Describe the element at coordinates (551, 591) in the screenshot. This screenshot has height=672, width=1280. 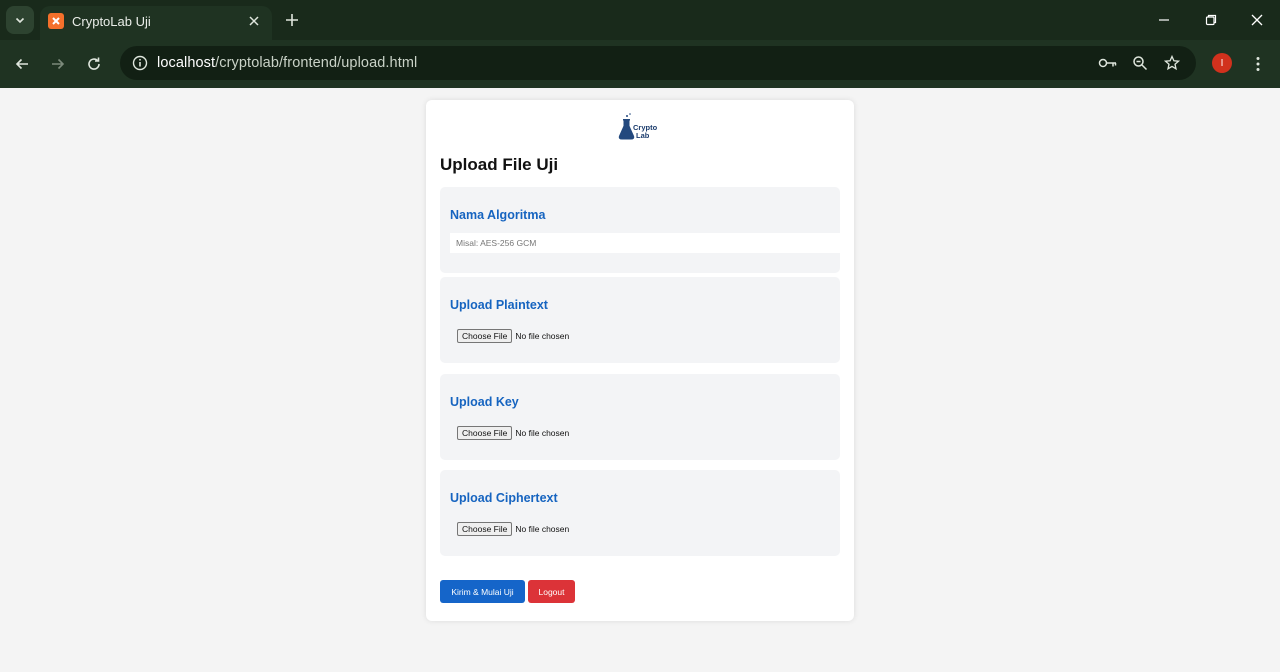
I see `logout-button: Logout` at that location.